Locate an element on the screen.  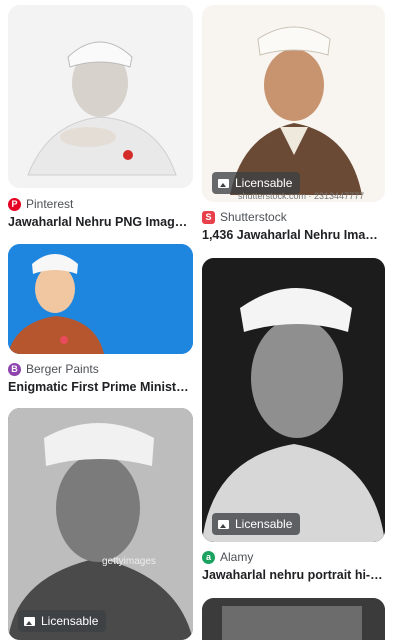
partial-photo-image is located at coordinates (293, 619).